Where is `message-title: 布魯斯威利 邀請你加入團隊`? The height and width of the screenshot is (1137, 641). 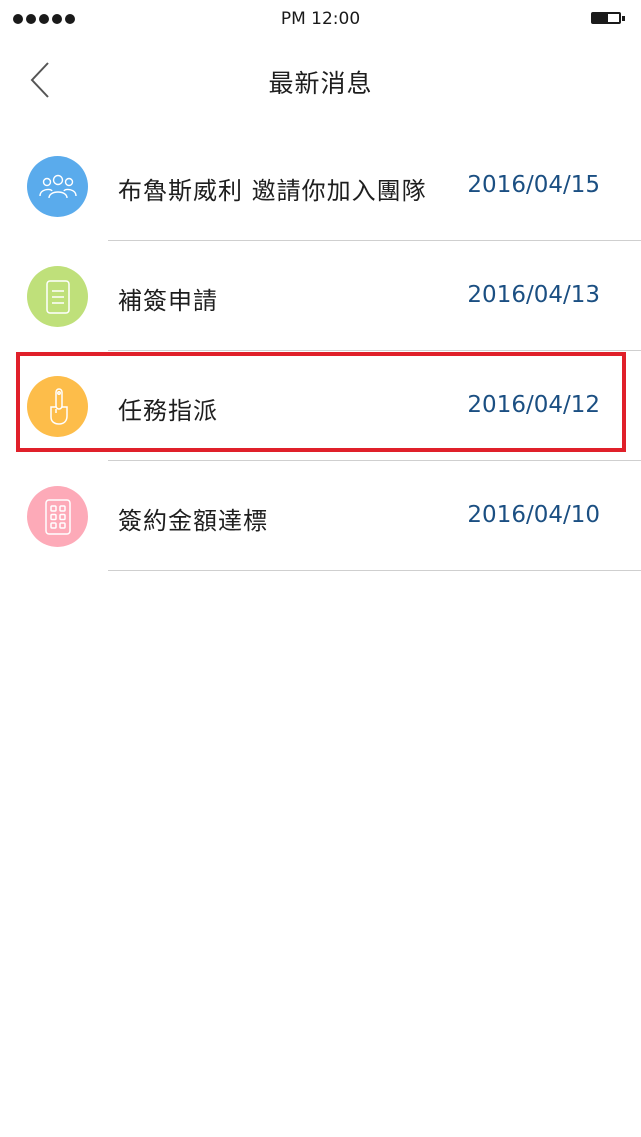 message-title: 布魯斯威利 邀請你加入團隊 is located at coordinates (272, 191).